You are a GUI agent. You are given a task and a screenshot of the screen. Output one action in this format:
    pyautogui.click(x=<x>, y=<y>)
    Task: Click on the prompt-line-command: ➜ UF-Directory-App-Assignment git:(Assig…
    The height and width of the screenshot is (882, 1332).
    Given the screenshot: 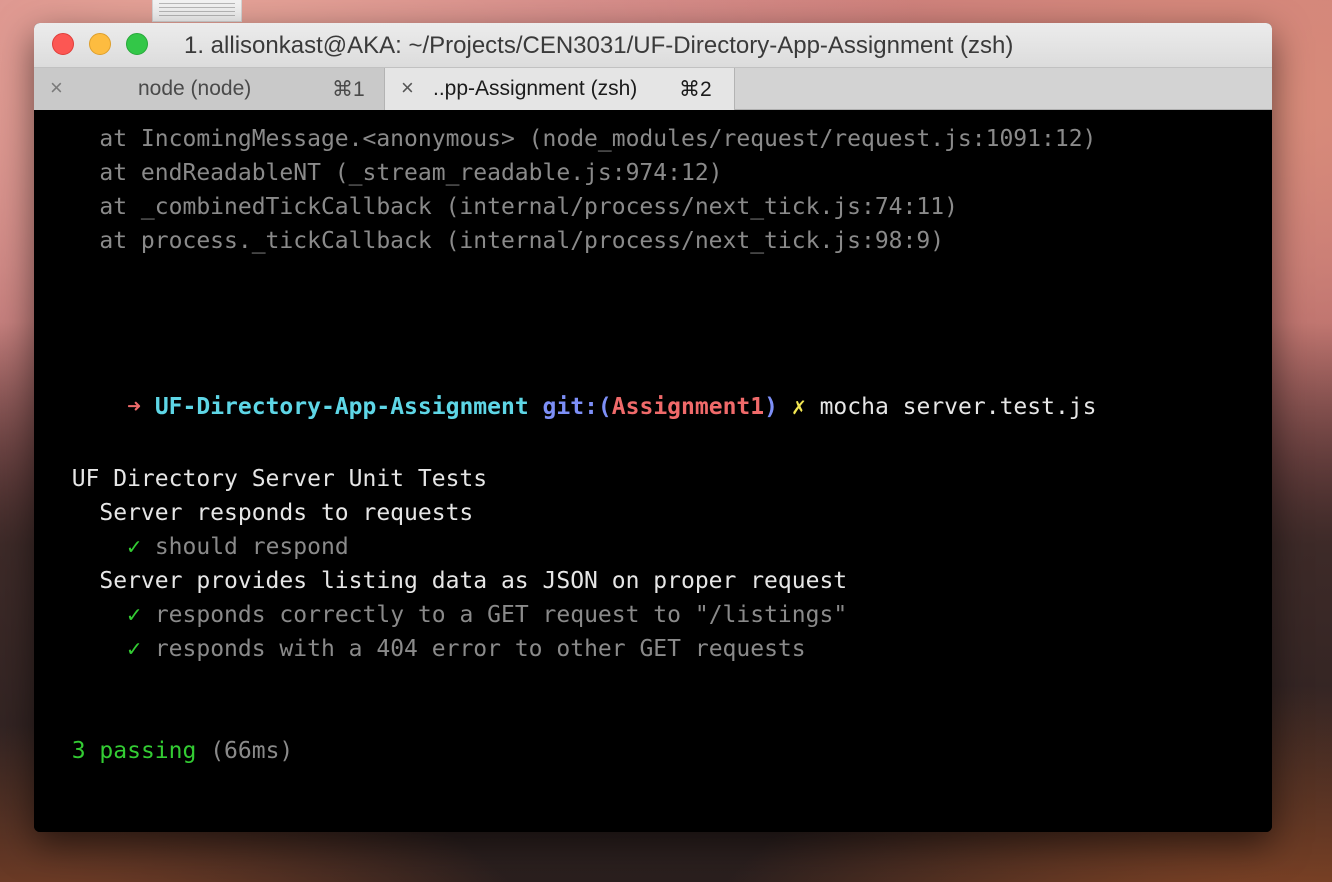 What is the action you would take?
    pyautogui.click(x=570, y=391)
    